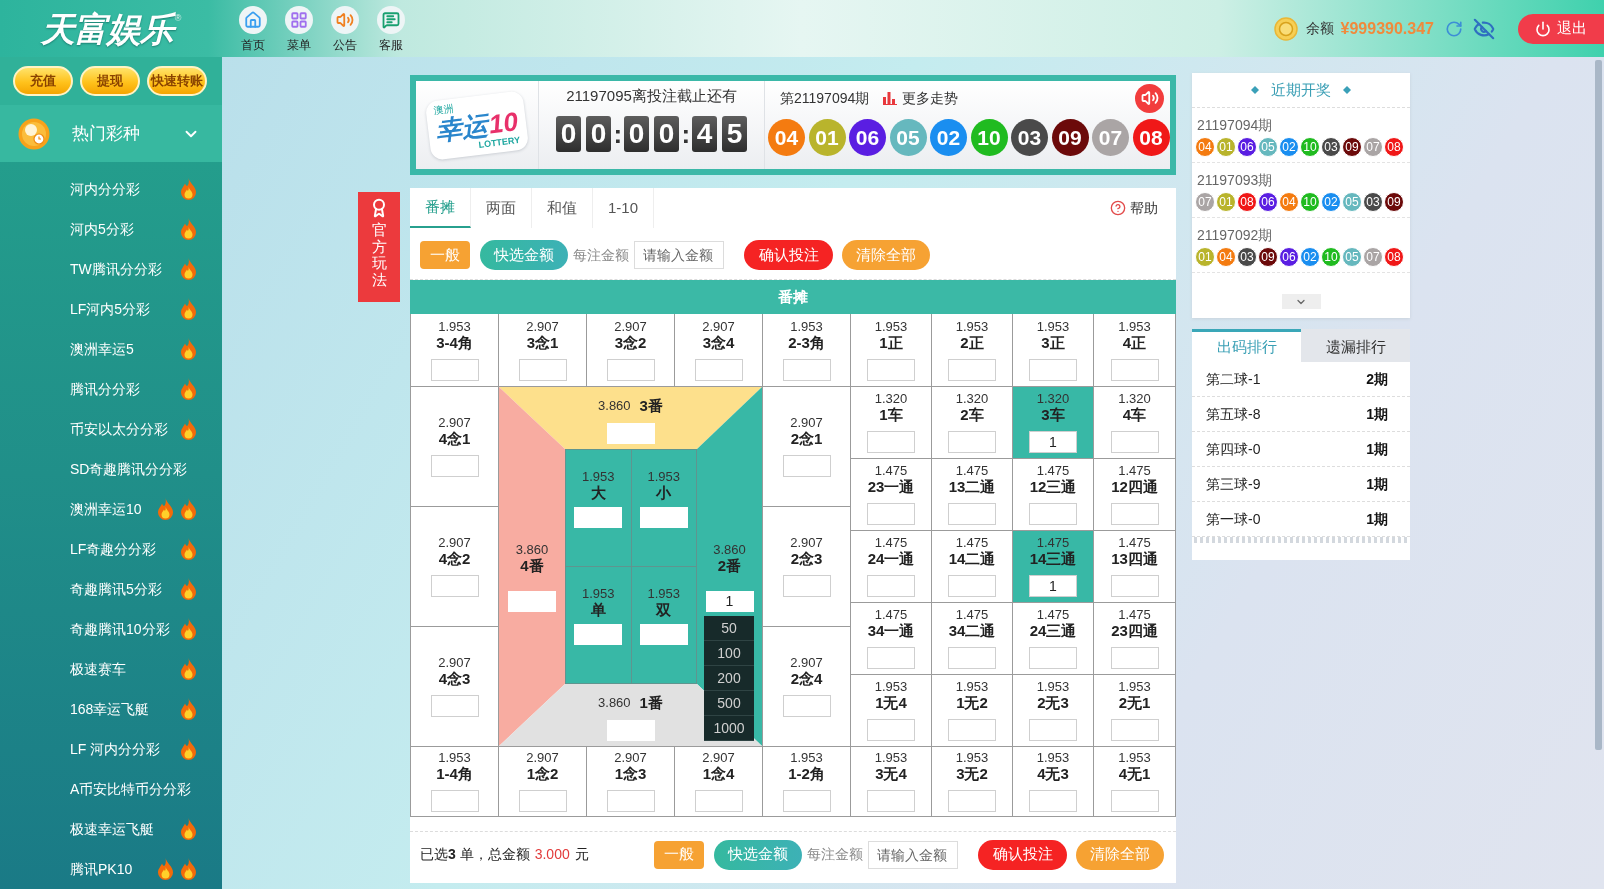  I want to click on lottery-menu-item: TW腾讯分分彩, so click(111, 269).